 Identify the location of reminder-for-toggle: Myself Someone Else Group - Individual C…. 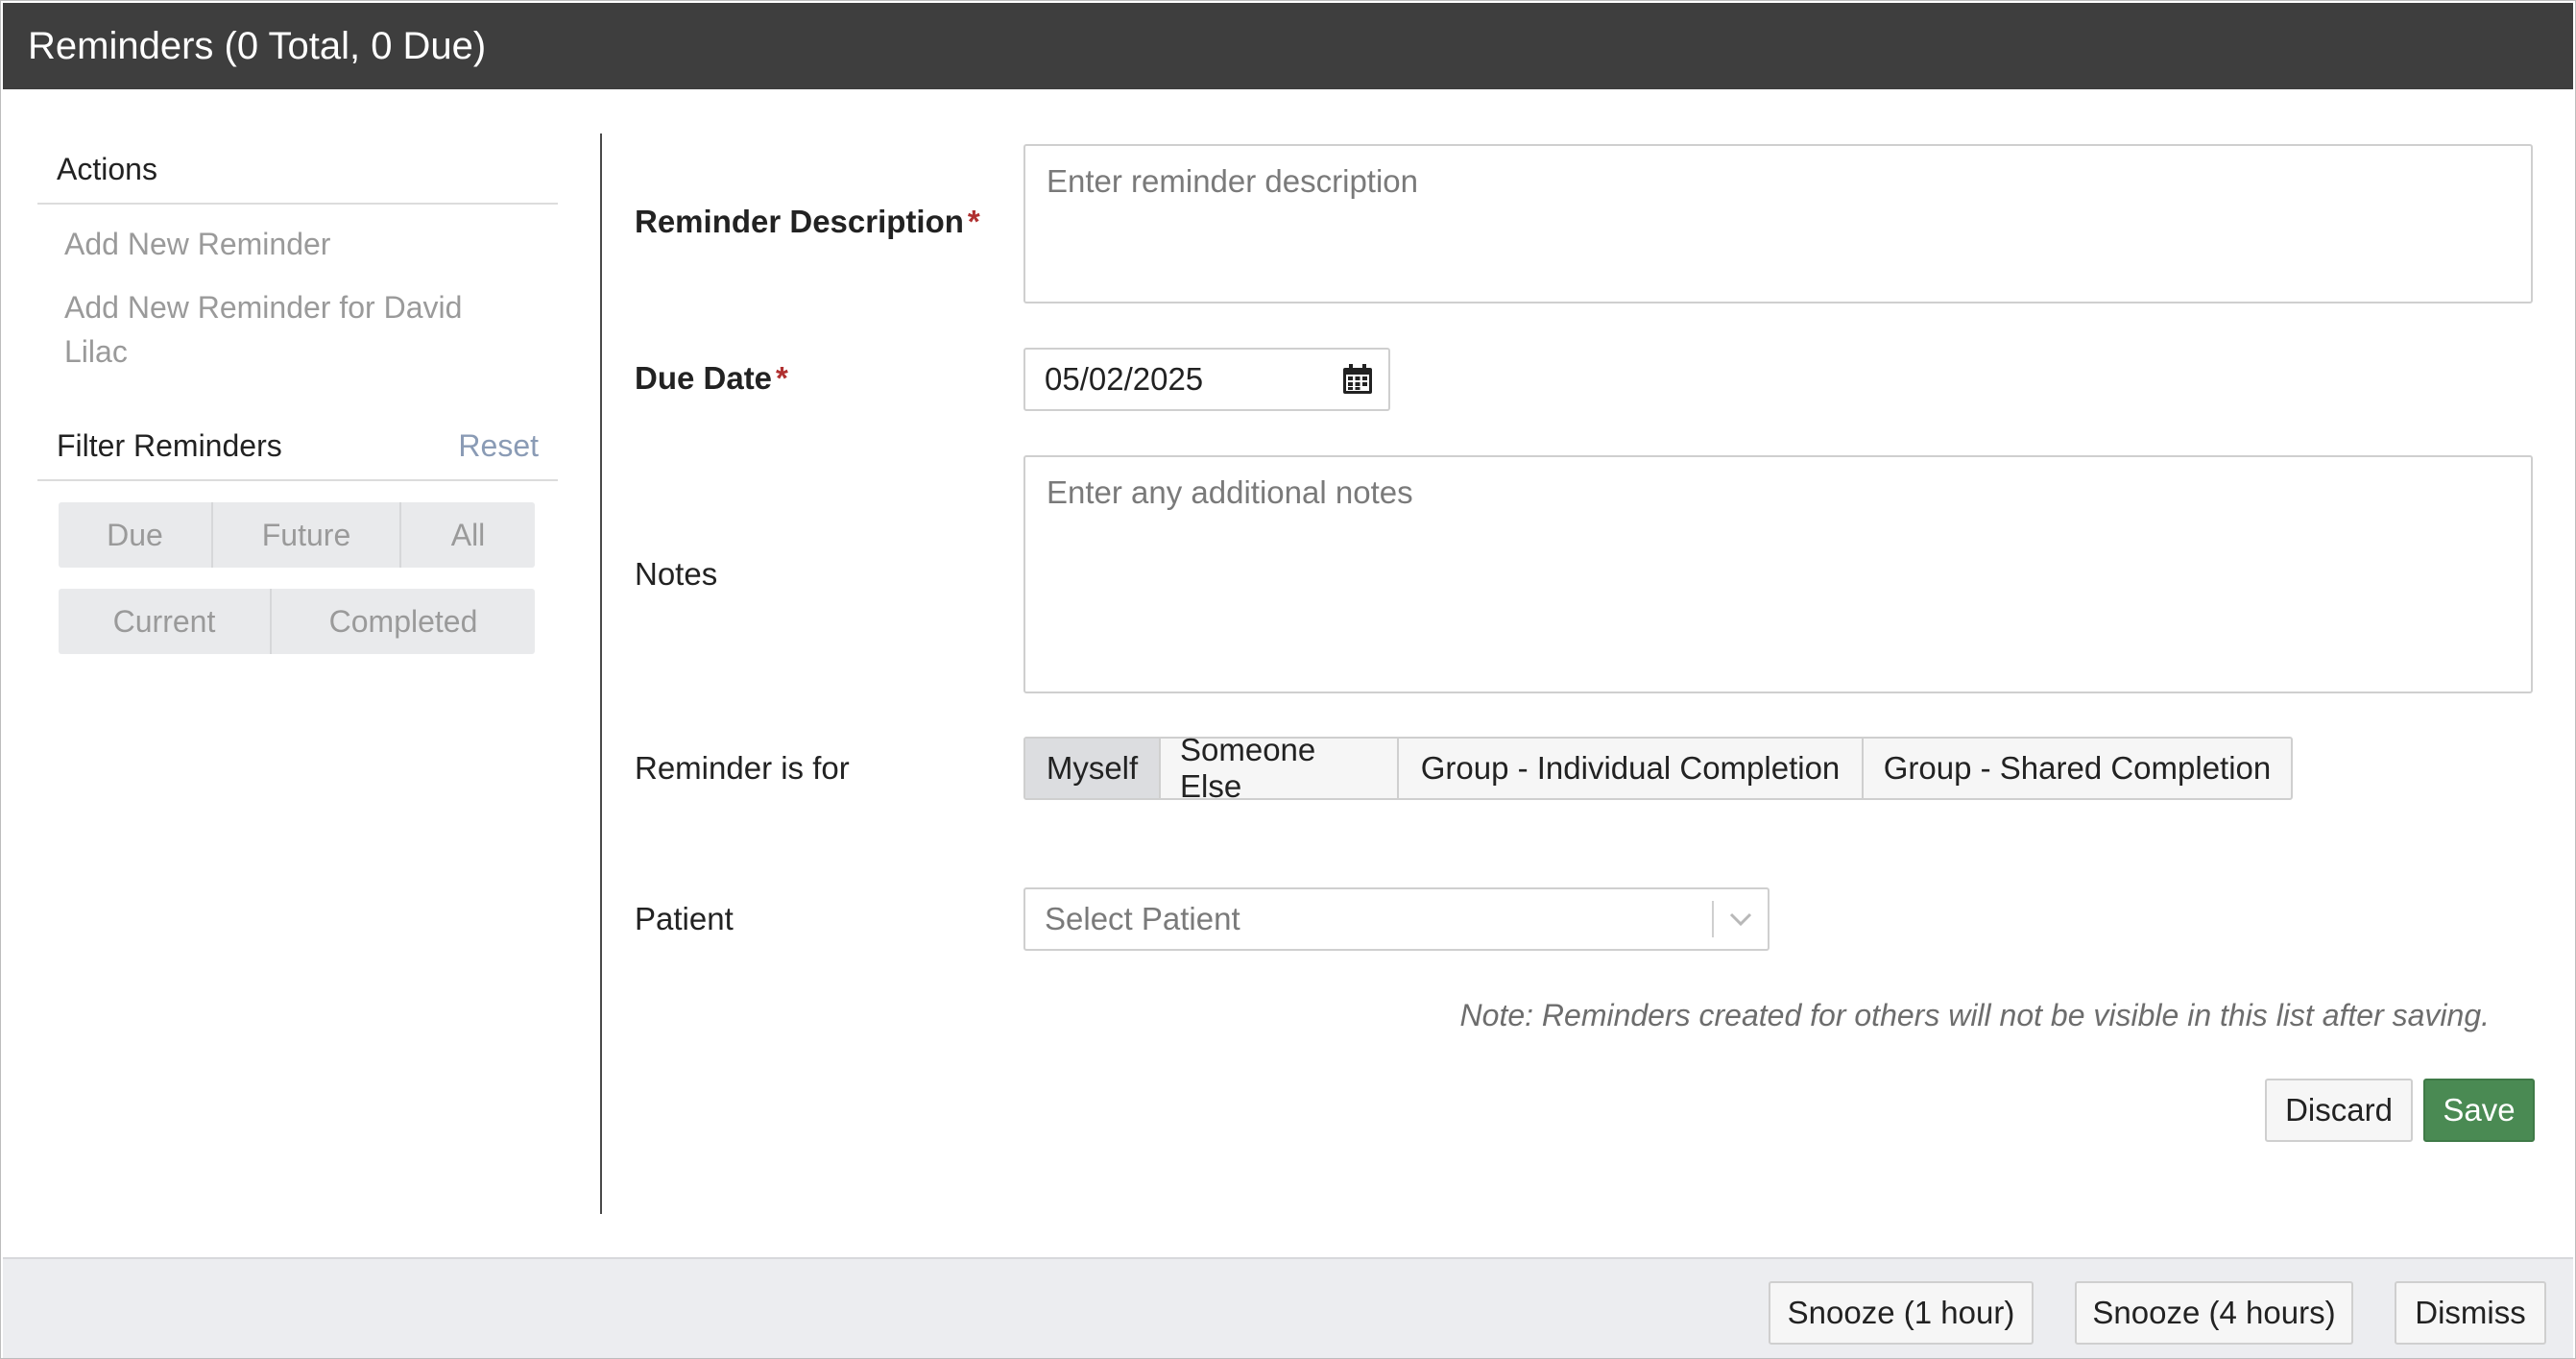
(1658, 768).